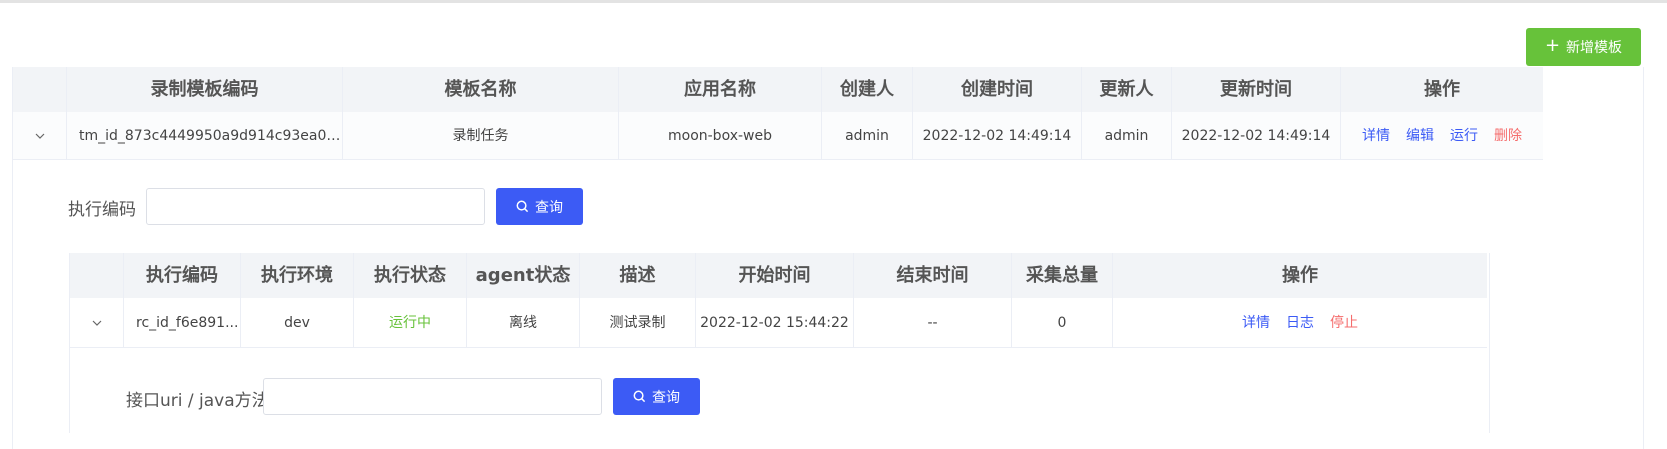  Describe the element at coordinates (867, 89) in the screenshot. I see `header-creator: 创建人` at that location.